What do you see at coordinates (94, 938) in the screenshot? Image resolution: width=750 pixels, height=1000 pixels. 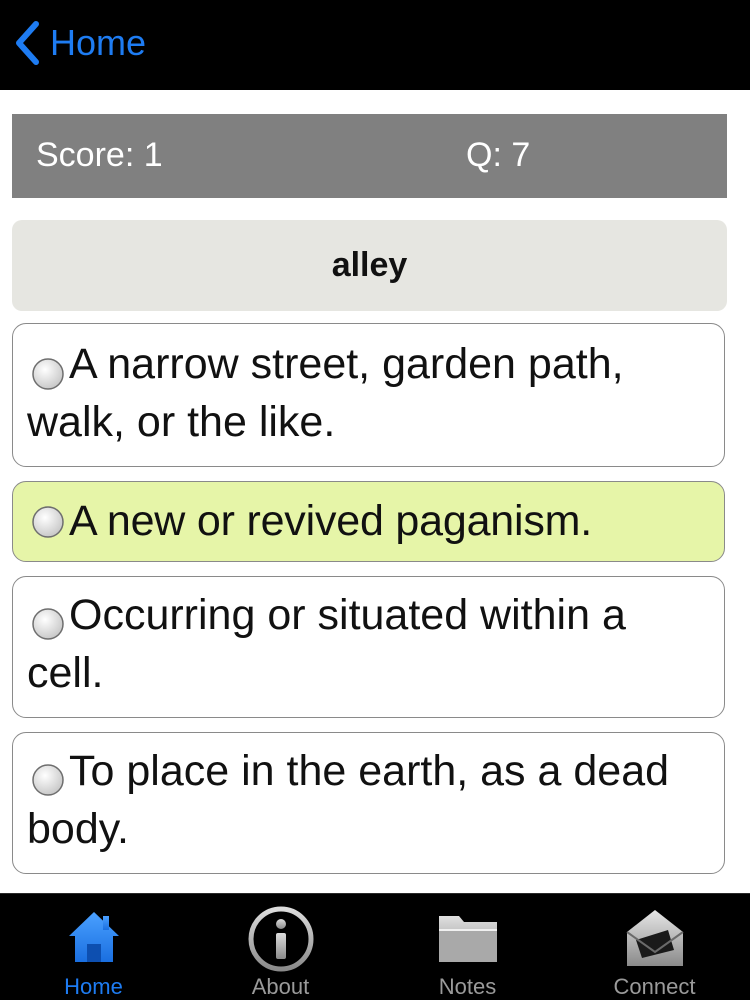 I see `house-icon` at bounding box center [94, 938].